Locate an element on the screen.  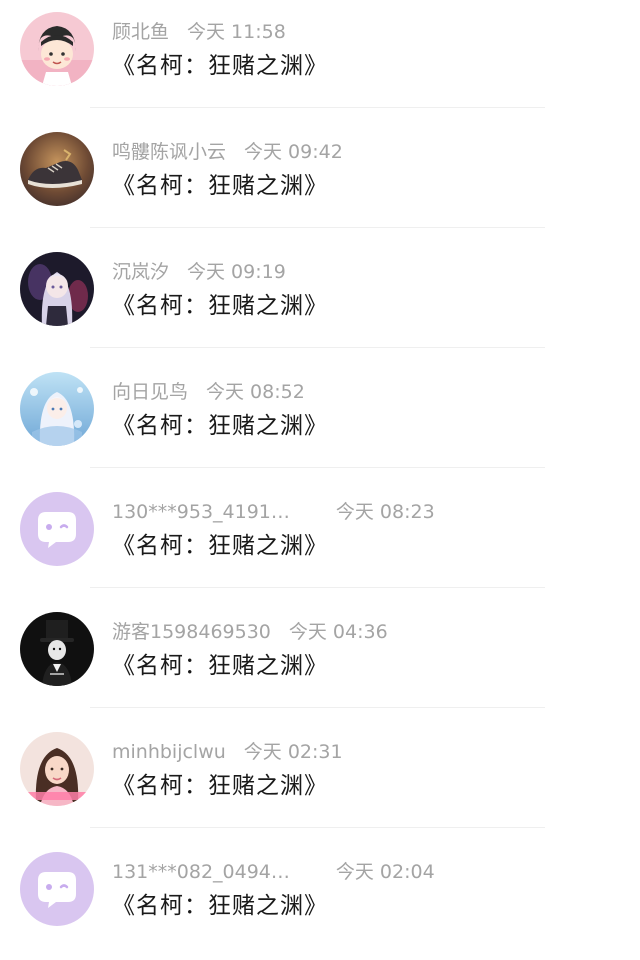
comment-item: 游客1598469530 今天 04:36 《名柯：狂赌之渊》 is located at coordinates (320, 660).